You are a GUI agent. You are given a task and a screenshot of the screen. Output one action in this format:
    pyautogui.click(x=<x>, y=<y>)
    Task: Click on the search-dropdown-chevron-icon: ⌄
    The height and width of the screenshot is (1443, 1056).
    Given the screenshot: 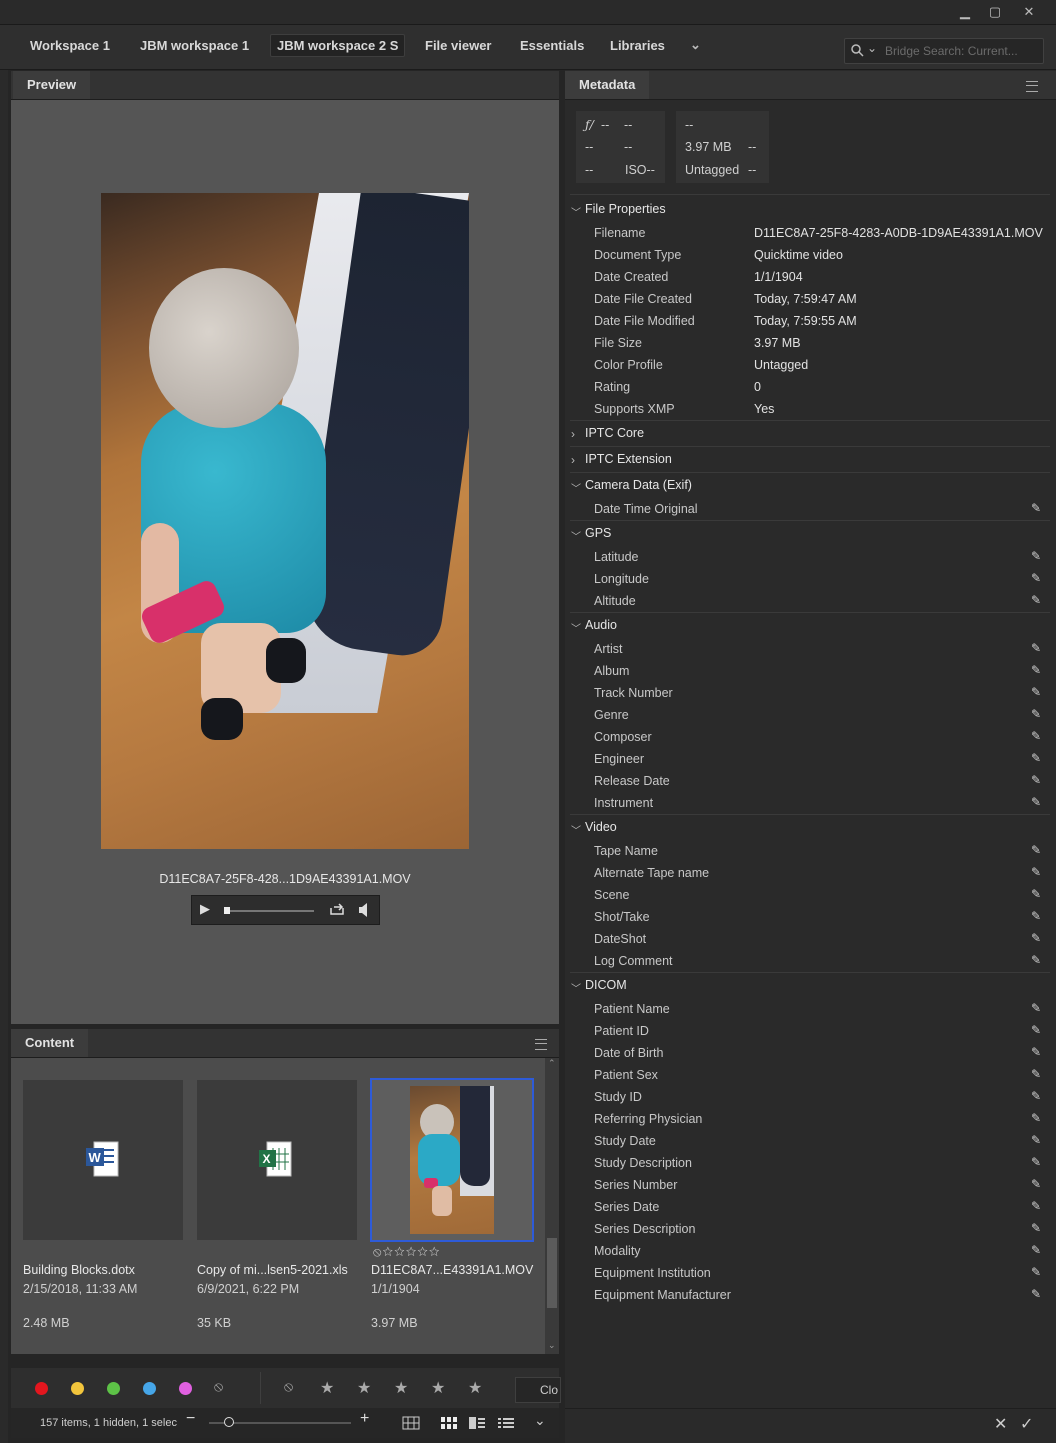 What is the action you would take?
    pyautogui.click(x=872, y=48)
    